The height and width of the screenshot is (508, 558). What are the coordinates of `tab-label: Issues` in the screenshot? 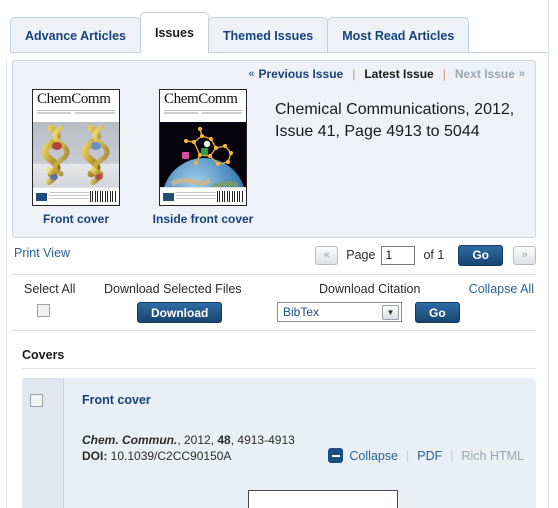 It's located at (174, 33).